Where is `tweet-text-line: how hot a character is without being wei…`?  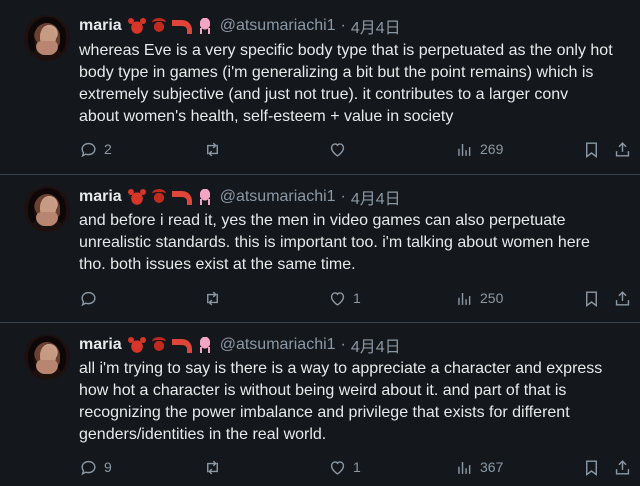 tweet-text-line: how hot a character is without being wei… is located at coordinates (323, 390).